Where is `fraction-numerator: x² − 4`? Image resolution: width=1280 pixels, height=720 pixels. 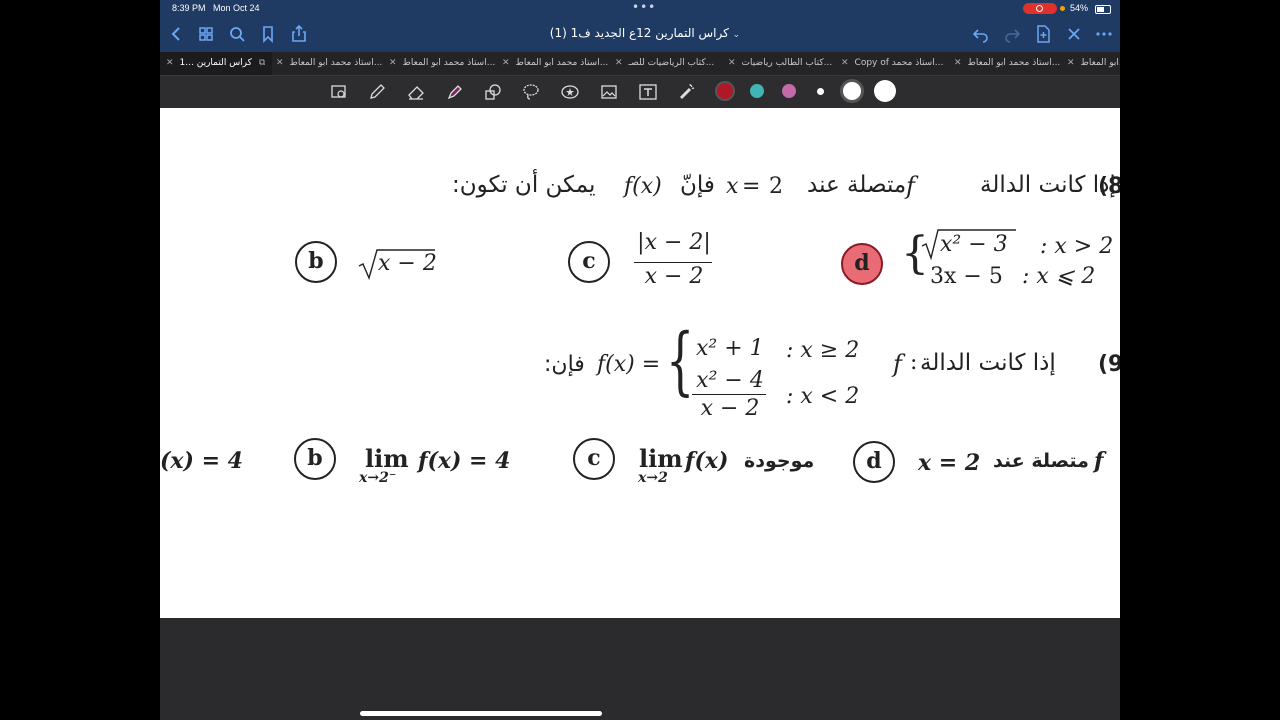
fraction-numerator: x² − 4 is located at coordinates (730, 380).